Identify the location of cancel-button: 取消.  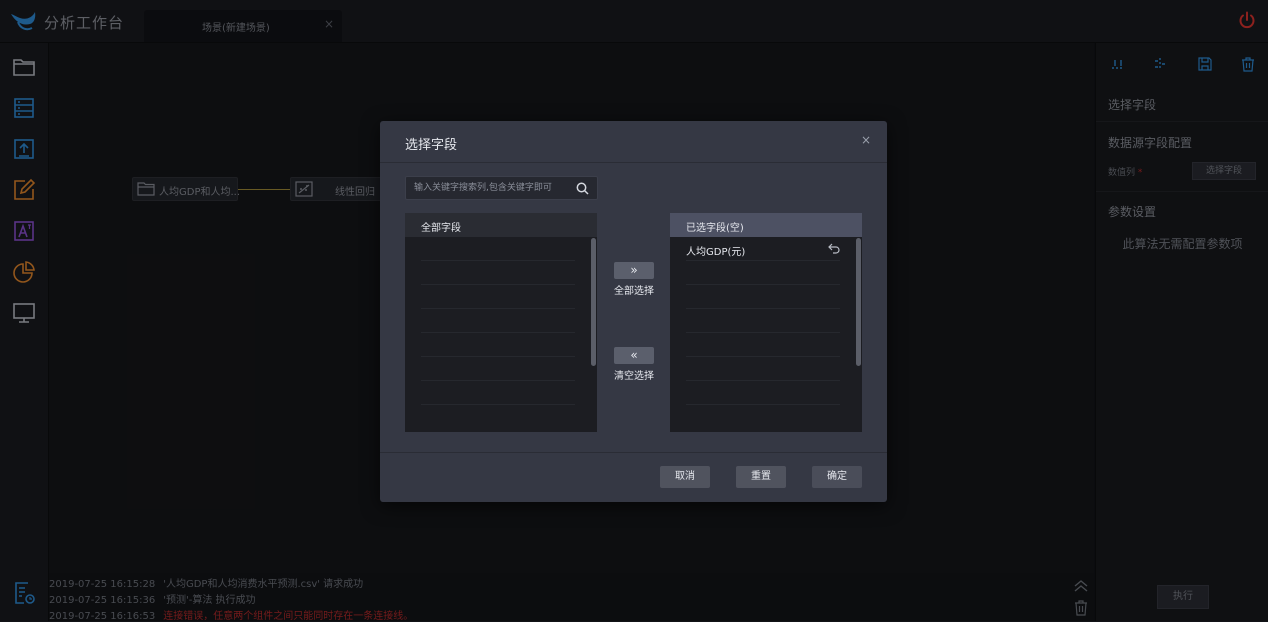
(685, 477).